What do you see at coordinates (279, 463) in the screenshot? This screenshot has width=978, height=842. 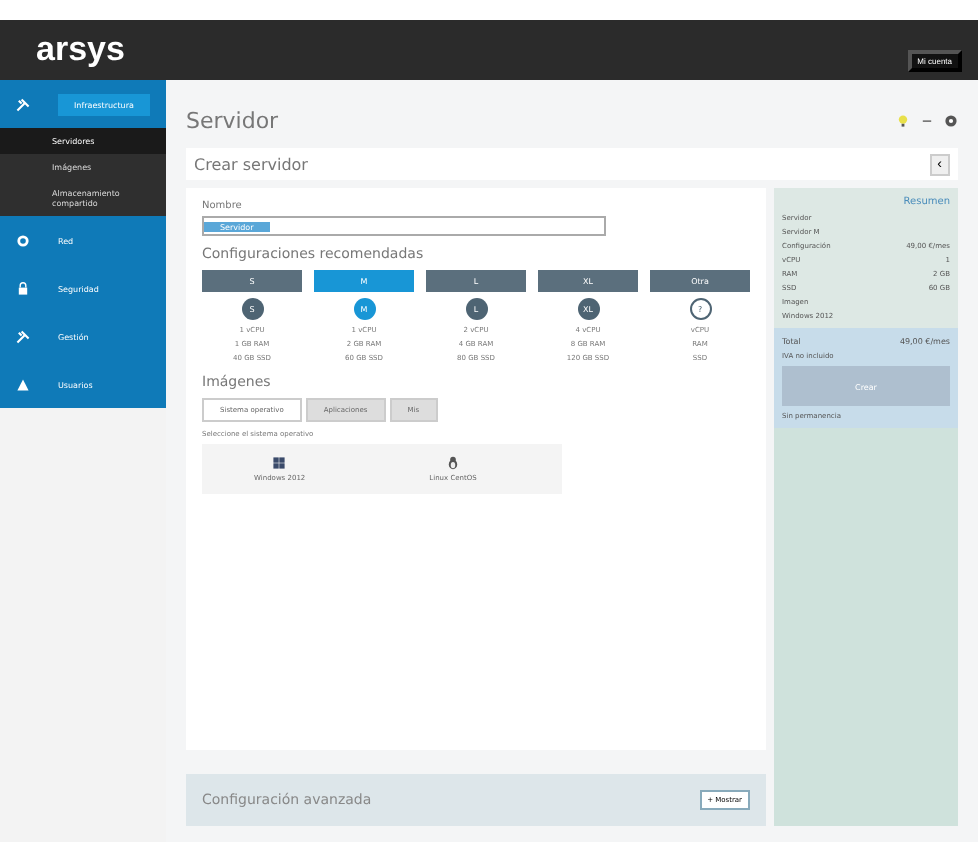 I see `windows-icon` at bounding box center [279, 463].